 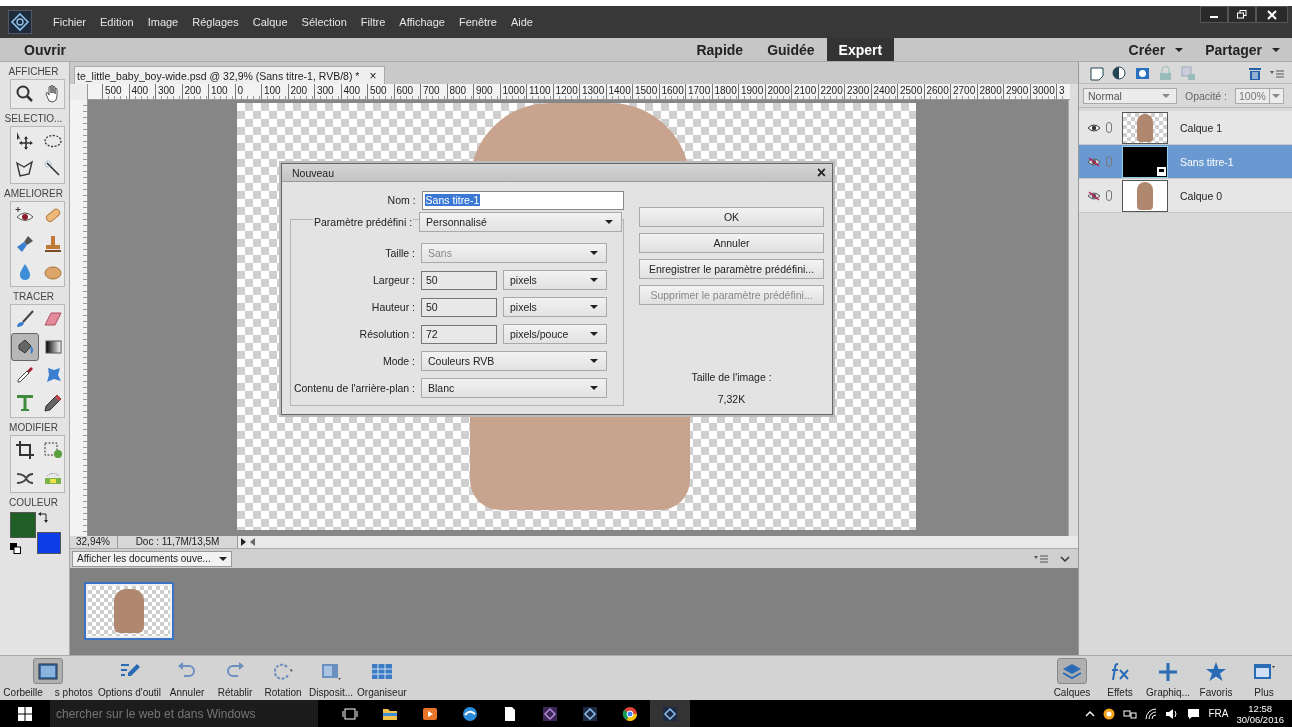 What do you see at coordinates (791, 49) in the screenshot?
I see `mode-tab: Guidée` at bounding box center [791, 49].